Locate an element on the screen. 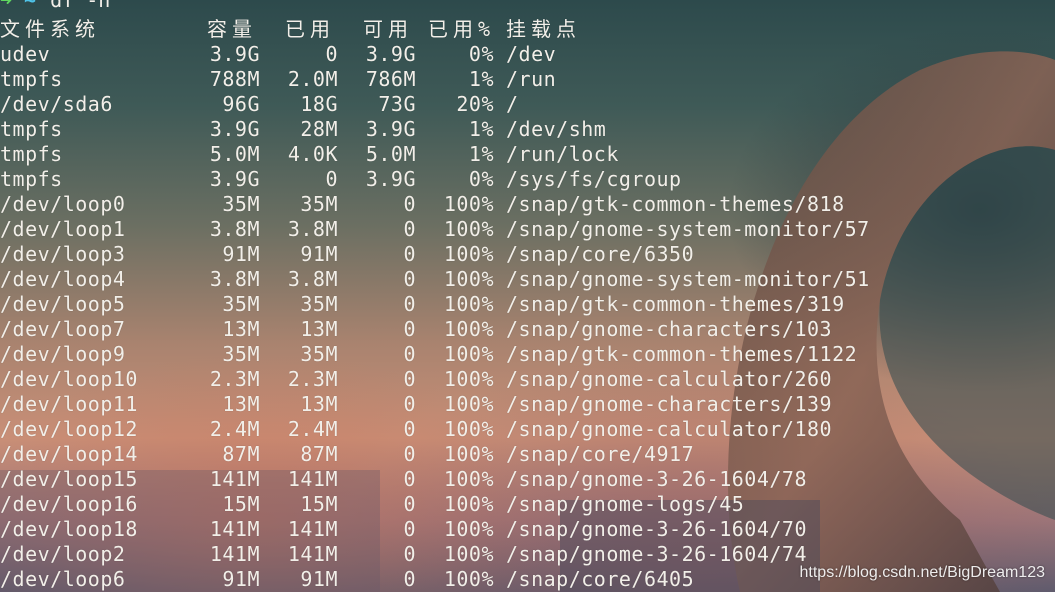 The width and height of the screenshot is (1055, 592). cell-mount: /sys/fs/cgroup is located at coordinates (594, 179).